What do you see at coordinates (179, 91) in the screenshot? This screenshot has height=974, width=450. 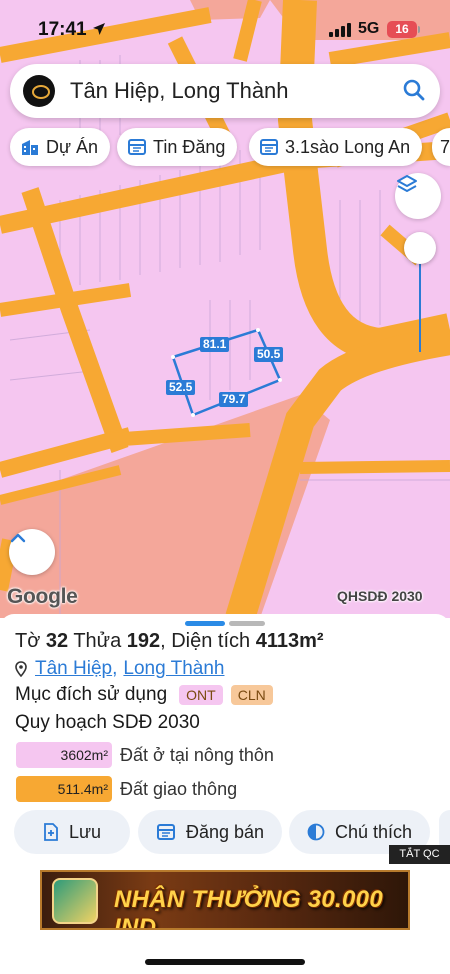 I see `search-query: Tân Hiệp, Long Thành` at bounding box center [179, 91].